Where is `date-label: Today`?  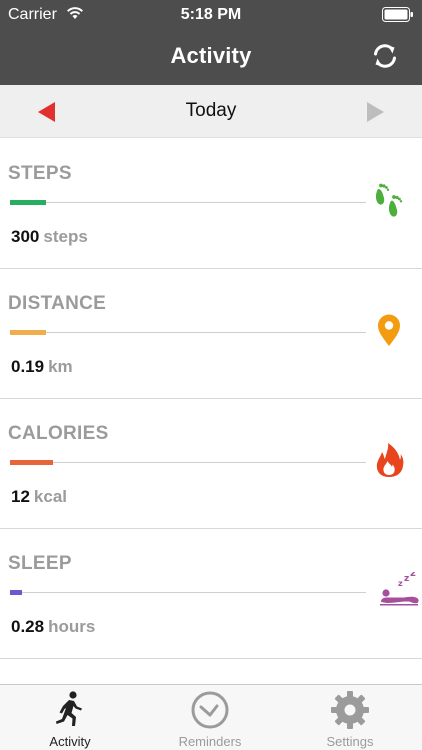 date-label: Today is located at coordinates (211, 110).